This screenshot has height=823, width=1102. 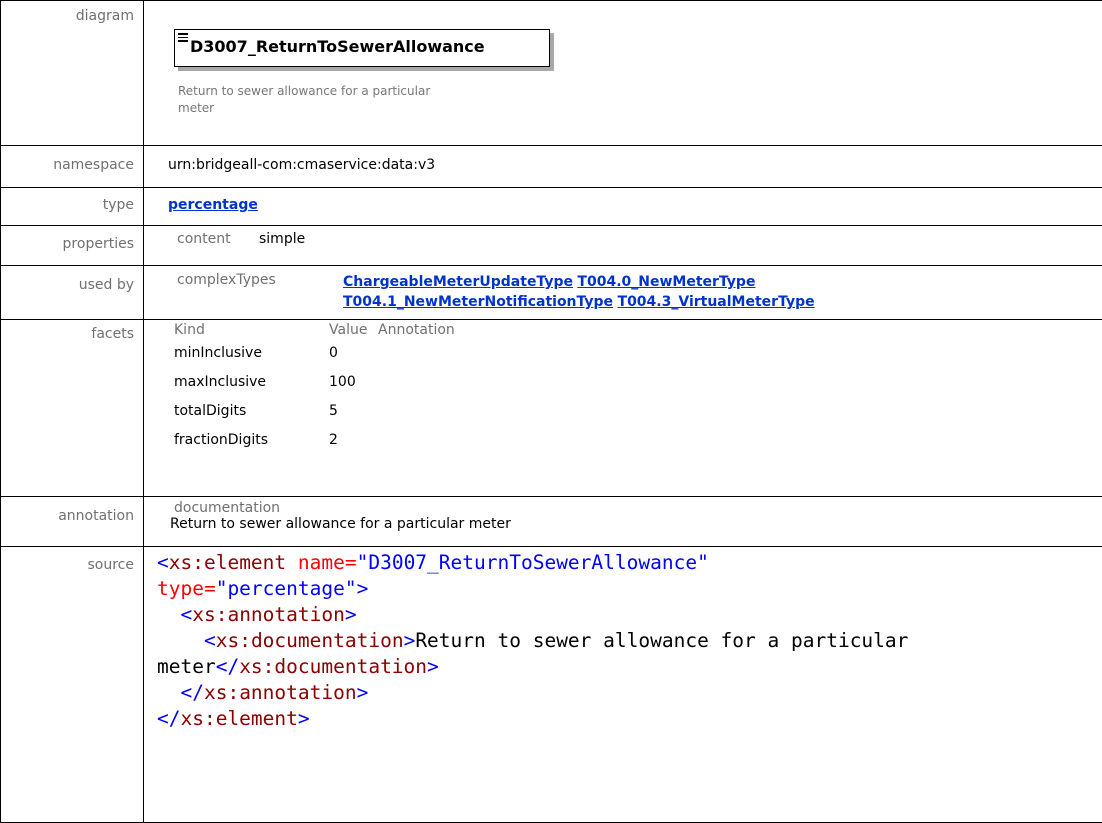 What do you see at coordinates (72, 246) in the screenshot?
I see `properties-label: properties` at bounding box center [72, 246].